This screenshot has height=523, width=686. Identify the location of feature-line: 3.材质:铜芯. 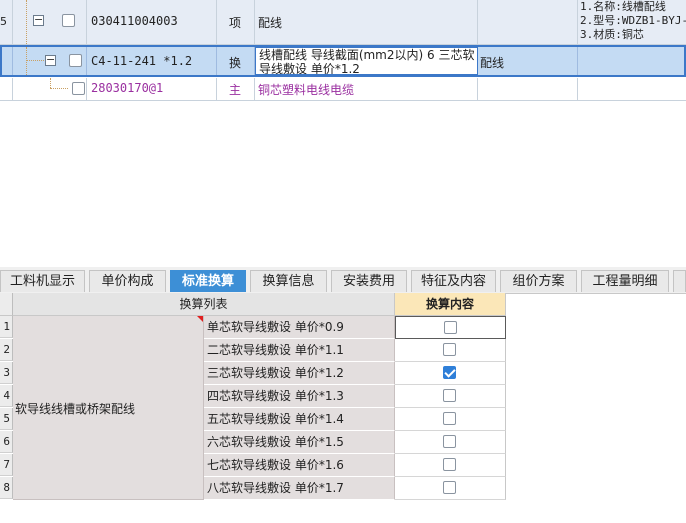
(612, 34).